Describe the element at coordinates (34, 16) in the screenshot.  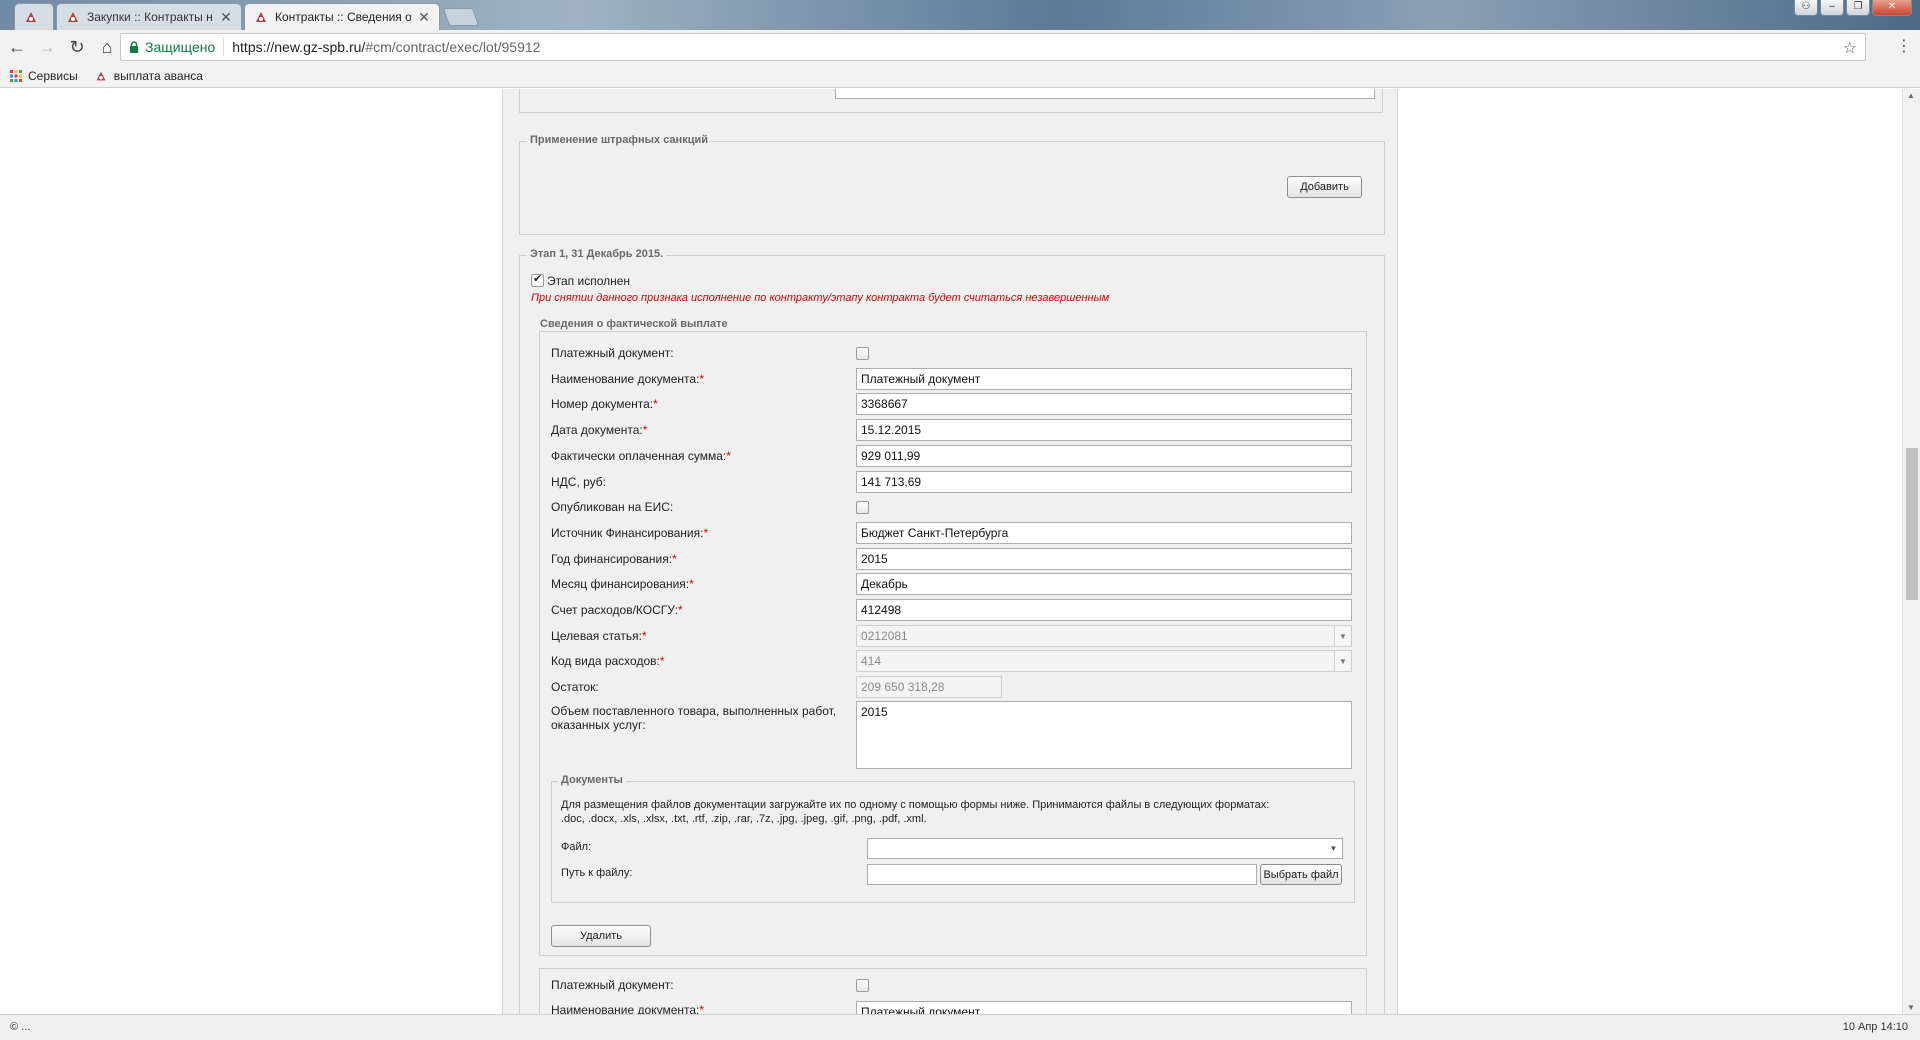
I see `browser-tab-pinned` at that location.